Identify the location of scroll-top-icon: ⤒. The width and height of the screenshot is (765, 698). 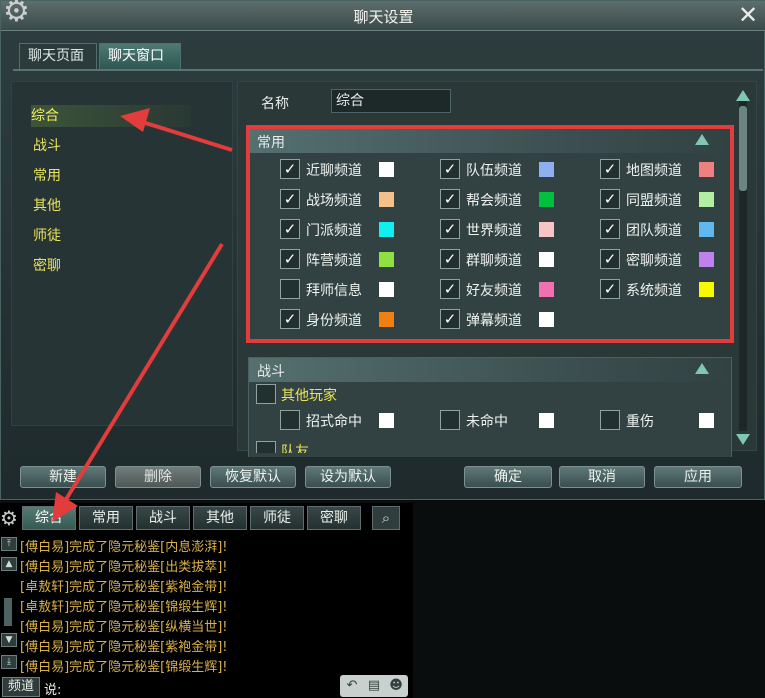
(9, 544).